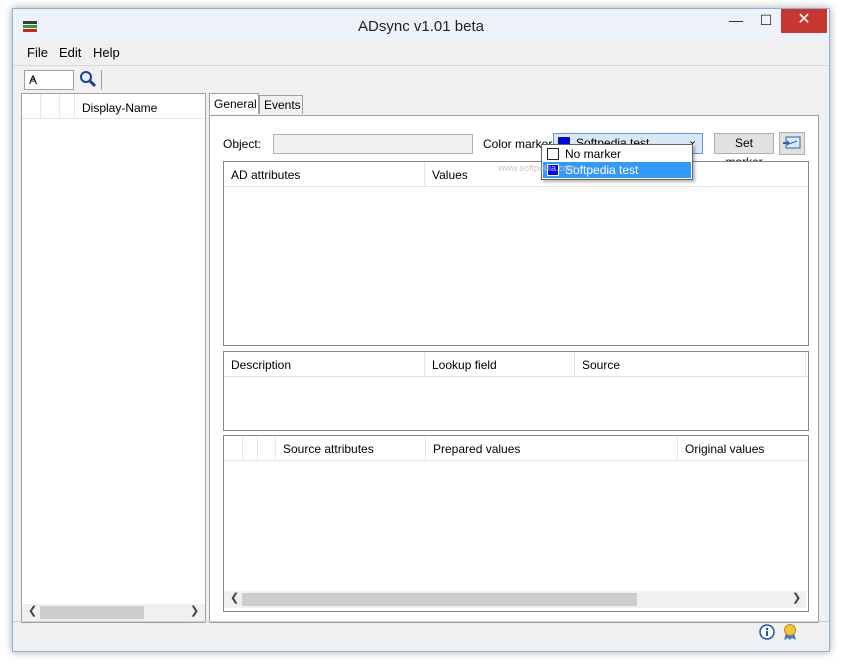 Image resolution: width=848 pixels, height=671 pixels. I want to click on grid-header: Description Lookup field Source, so click(516, 364).